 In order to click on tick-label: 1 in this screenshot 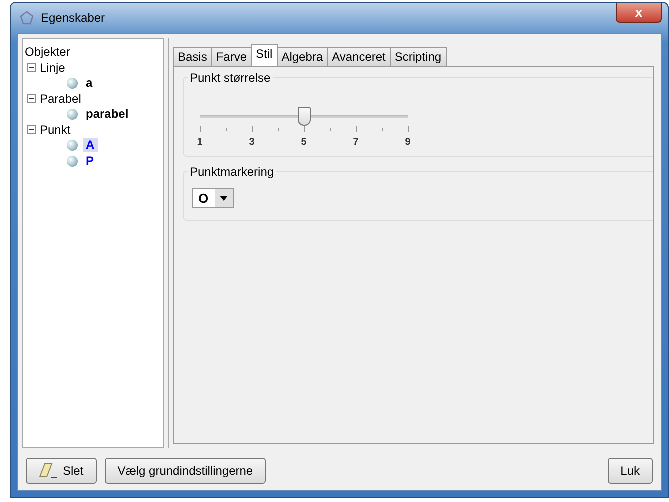, I will do `click(200, 142)`.